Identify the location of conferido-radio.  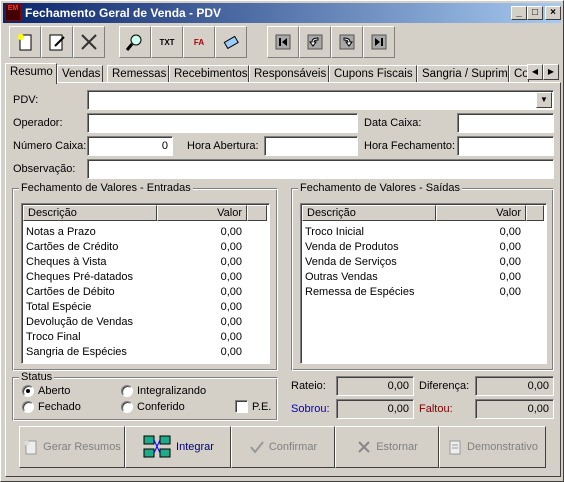
(127, 407).